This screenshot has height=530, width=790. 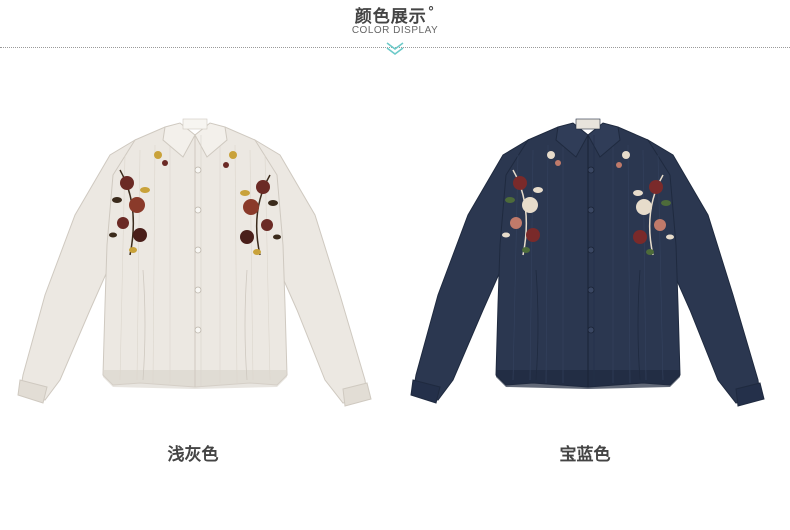 I want to click on section-title-text: 颜色展示, so click(x=390, y=17).